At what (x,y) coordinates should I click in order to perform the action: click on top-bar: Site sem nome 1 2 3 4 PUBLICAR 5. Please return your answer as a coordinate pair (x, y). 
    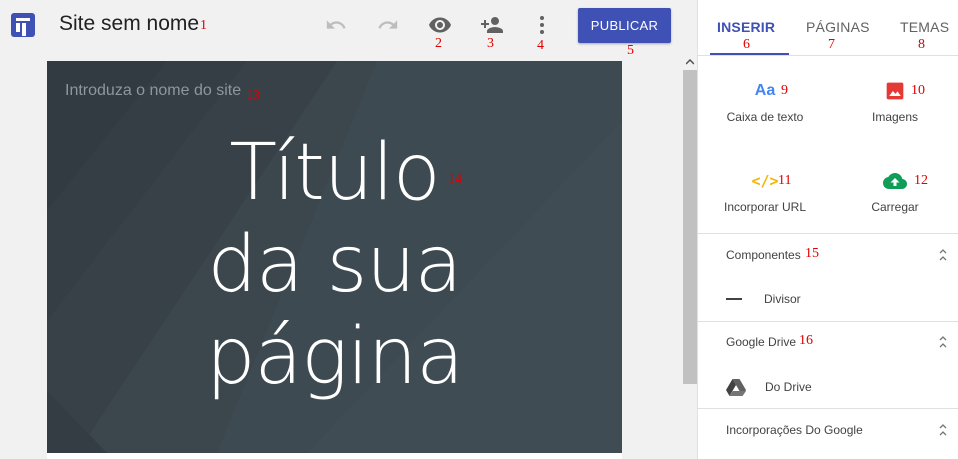
    Looking at the image, I should click on (348, 29).